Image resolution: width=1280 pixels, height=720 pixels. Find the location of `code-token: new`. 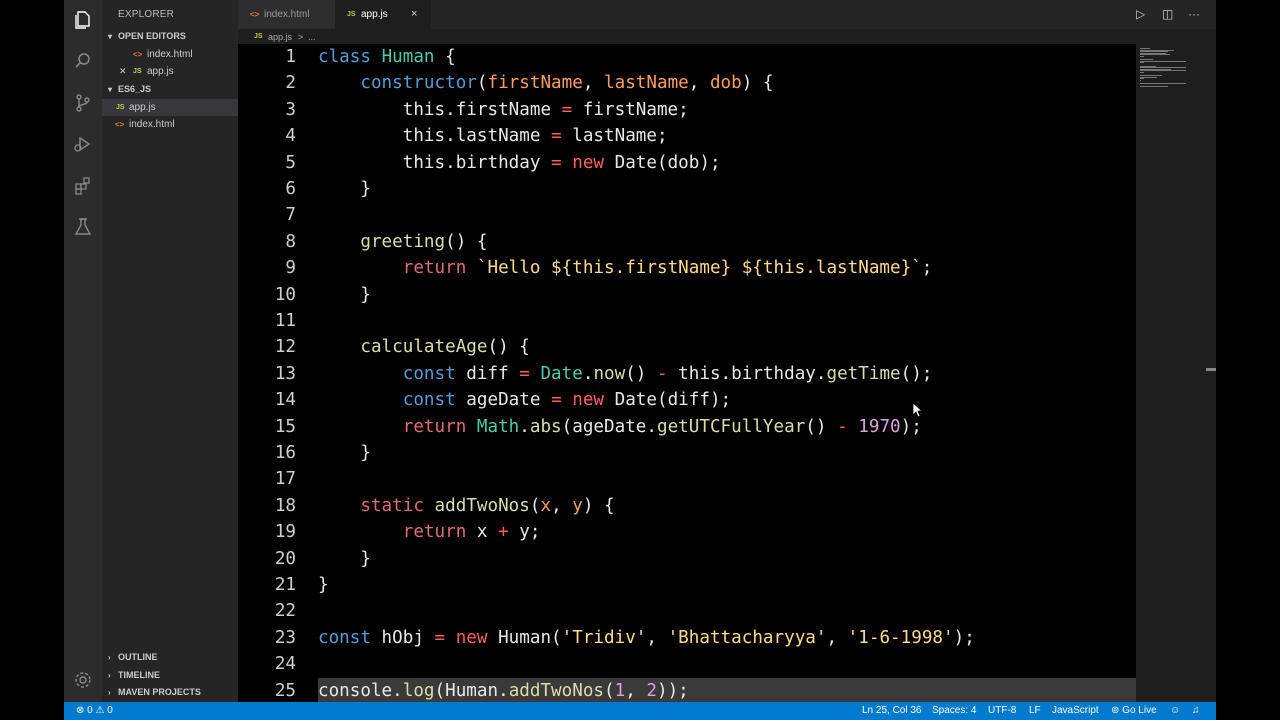

code-token: new is located at coordinates (588, 400).